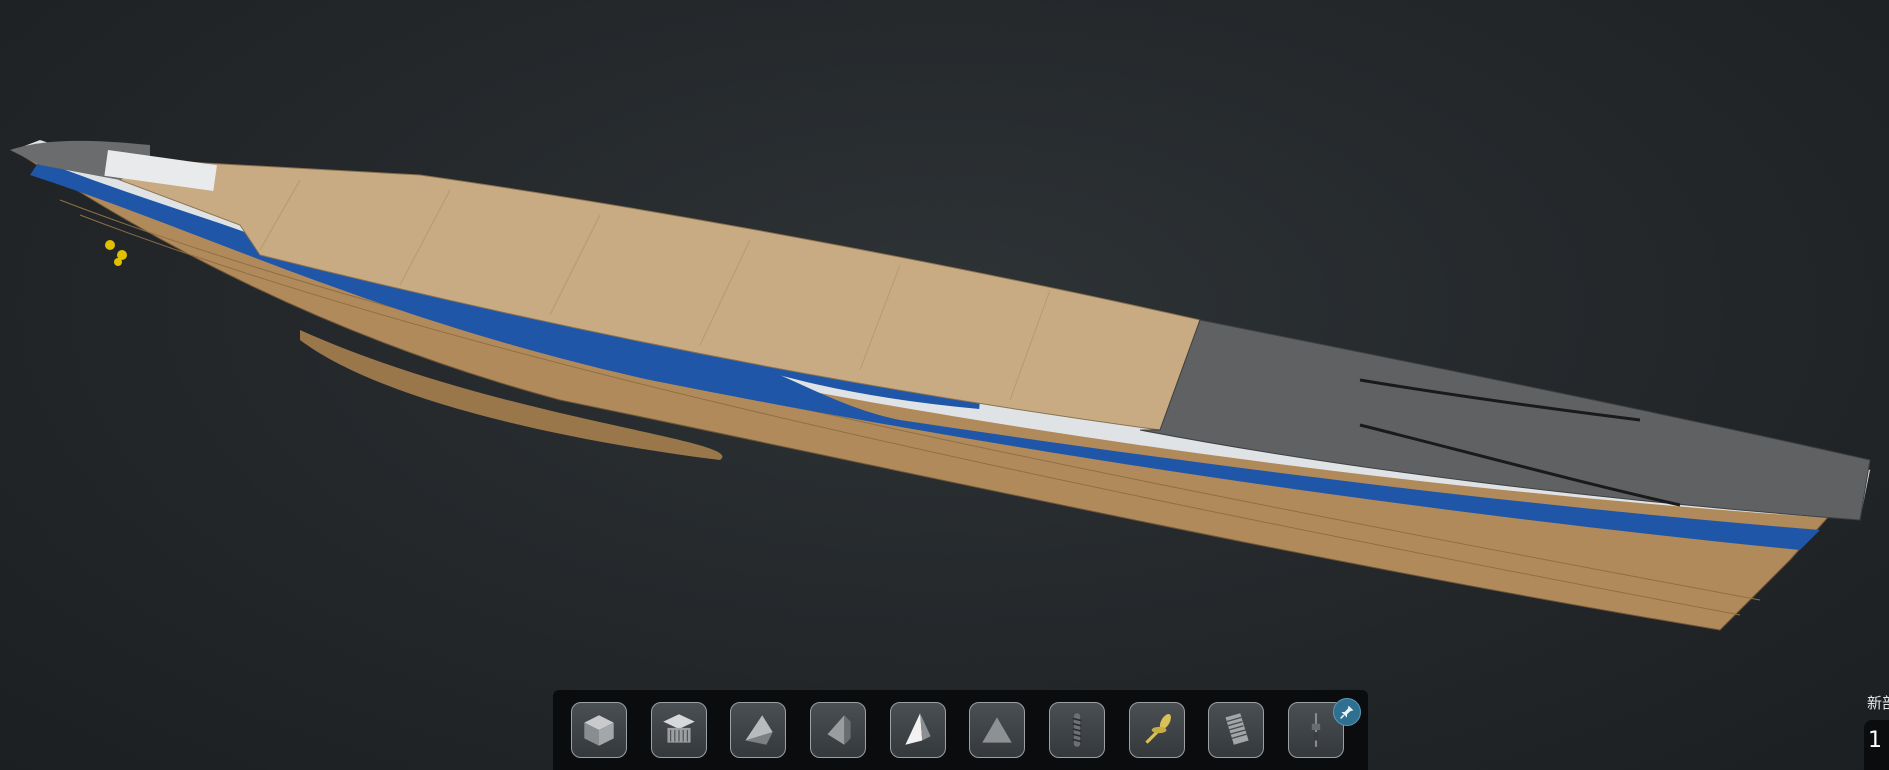 This screenshot has height=770, width=1889. What do you see at coordinates (1878, 703) in the screenshot?
I see `corner-label: 新部` at bounding box center [1878, 703].